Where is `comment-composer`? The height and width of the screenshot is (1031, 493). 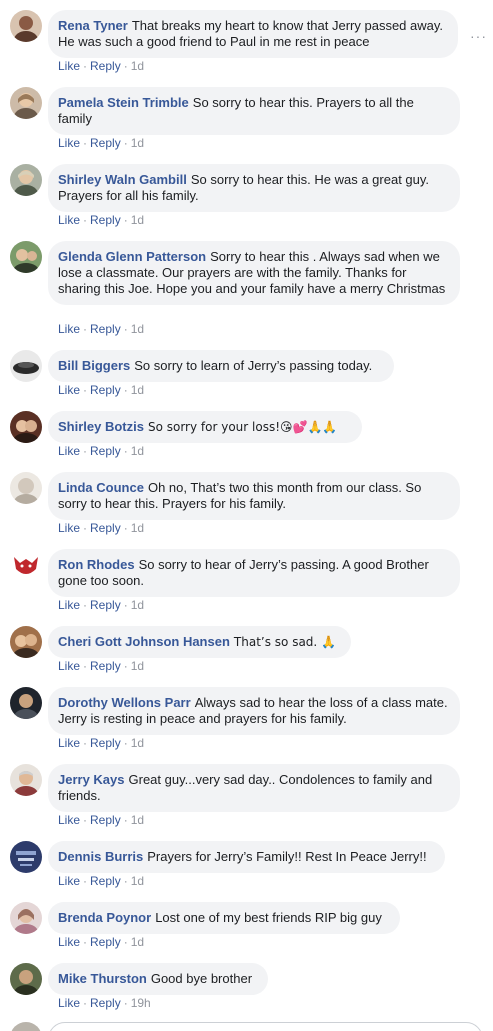 comment-composer is located at coordinates (246, 1025).